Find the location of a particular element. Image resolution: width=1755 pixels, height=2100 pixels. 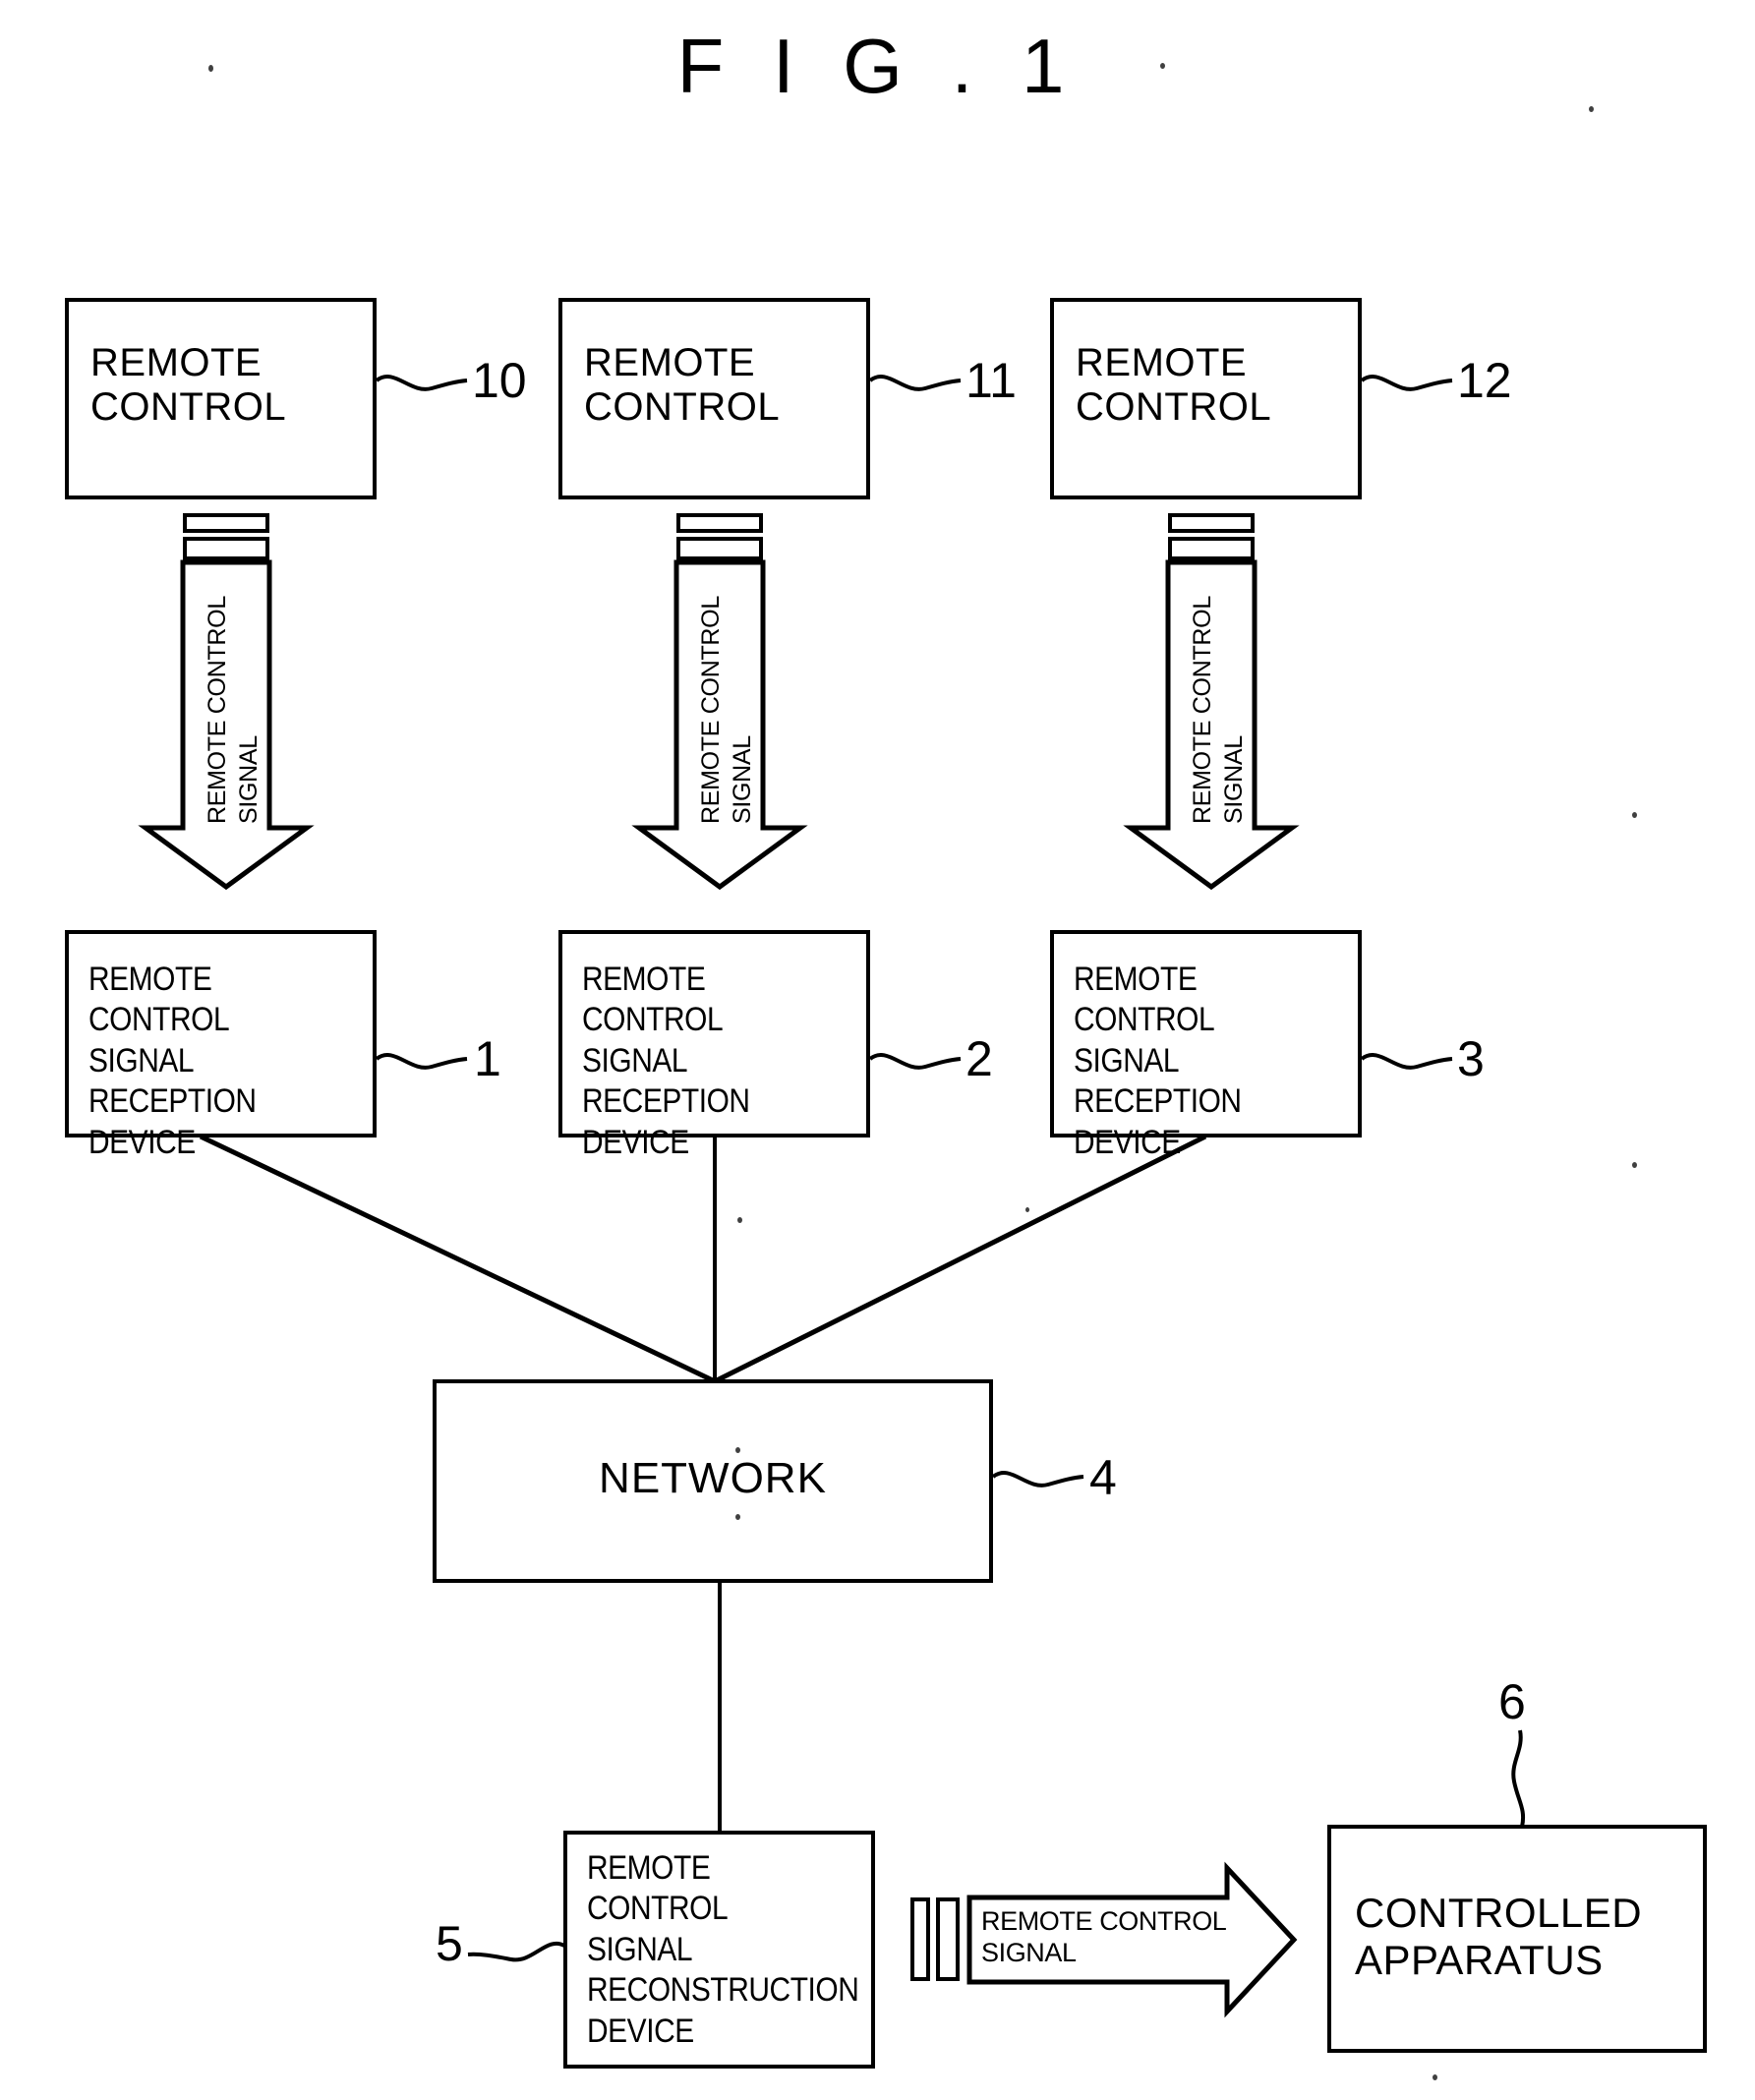

remote-control-signal-arrow-3: REMOTE CONTROL SIGNAL is located at coordinates (1211, 701).